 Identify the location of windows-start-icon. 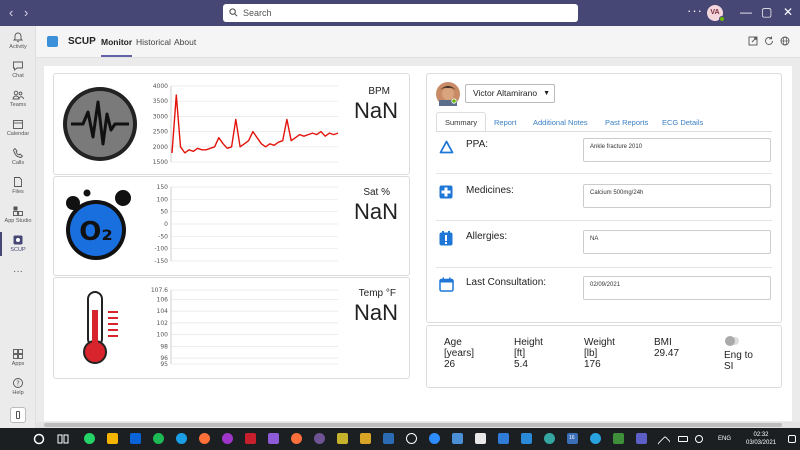
(39, 439).